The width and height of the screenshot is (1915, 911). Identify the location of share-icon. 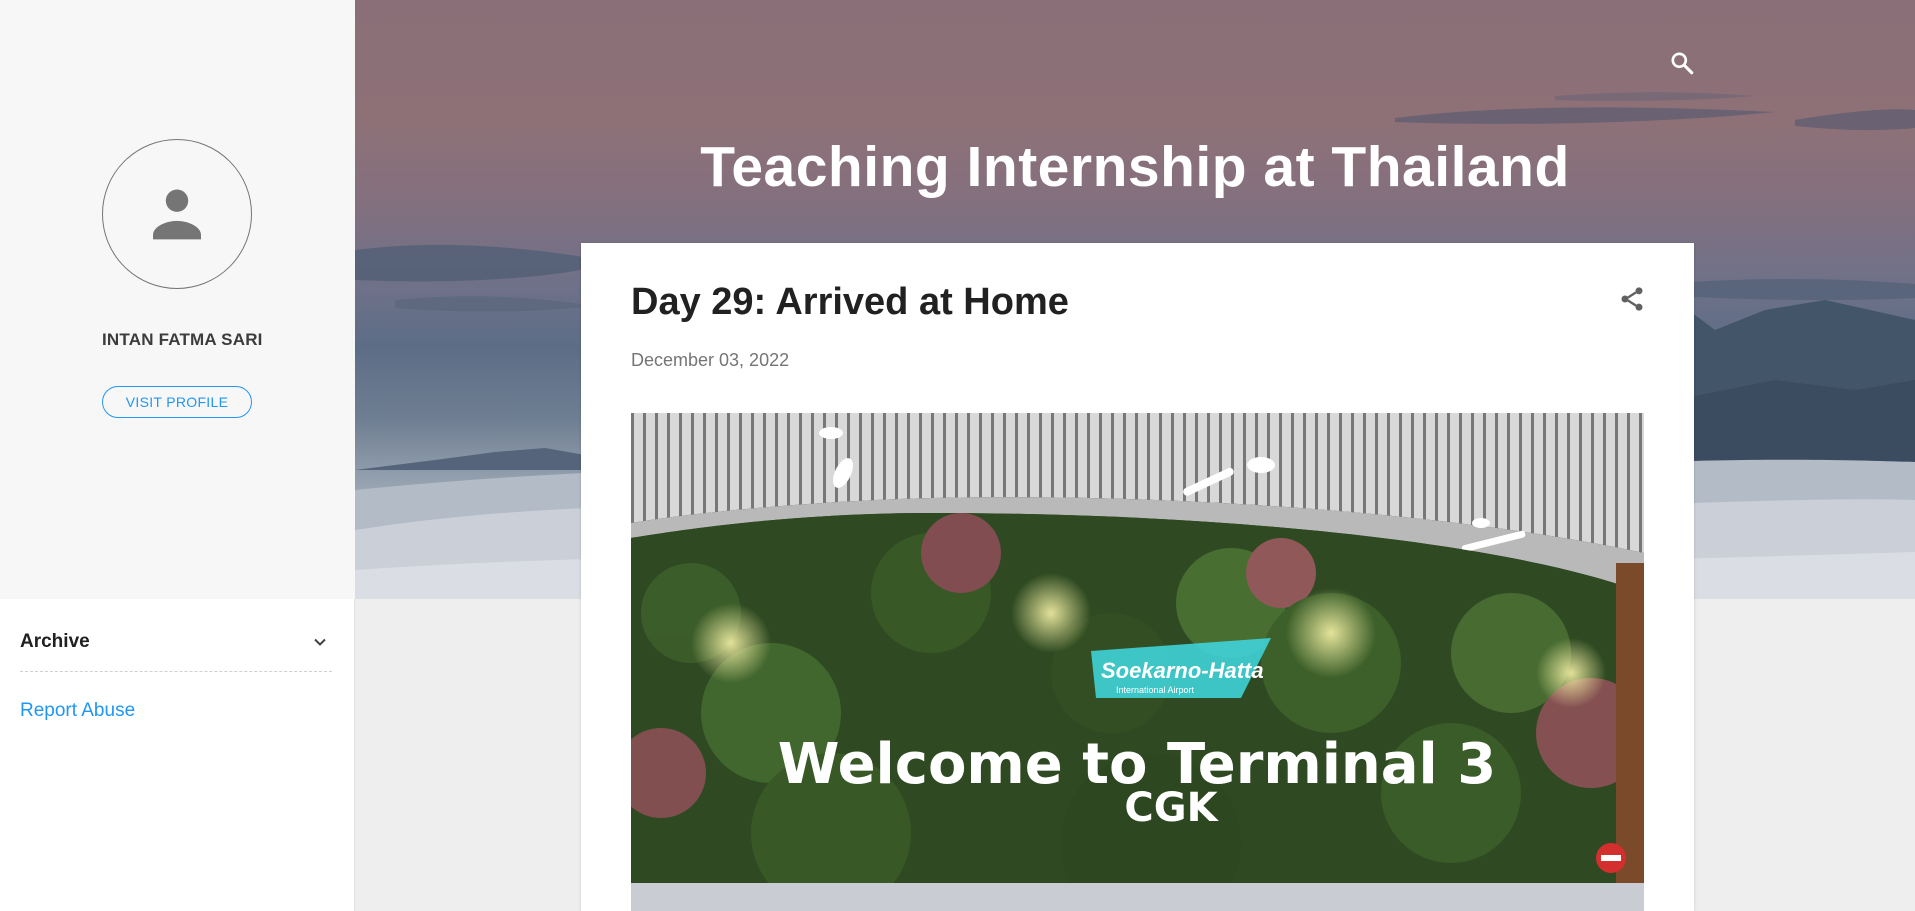
(1632, 299).